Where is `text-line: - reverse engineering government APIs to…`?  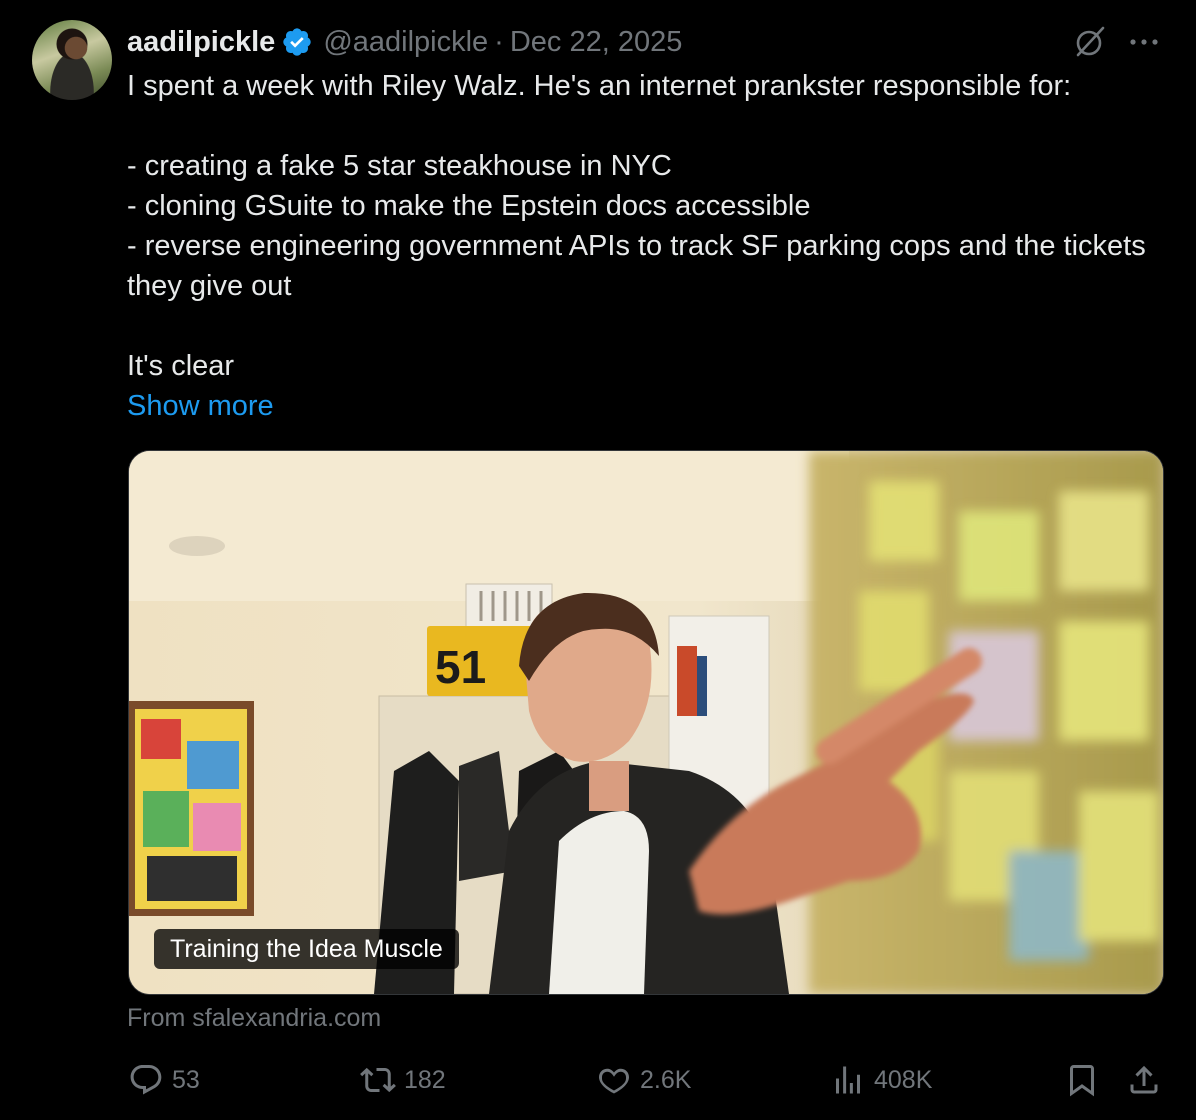
text-line: - reverse engineering government APIs to… is located at coordinates (636, 266).